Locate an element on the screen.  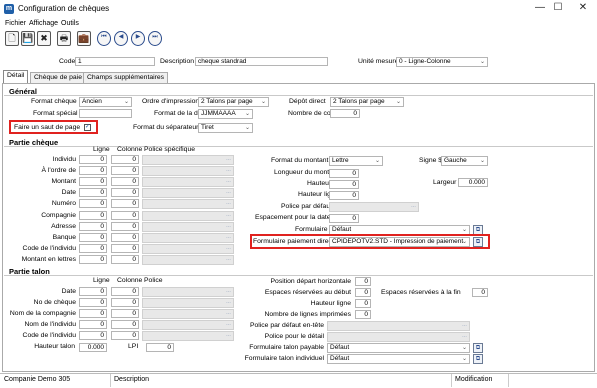
next-record-icon: ▶ is located at coordinates (138, 38).